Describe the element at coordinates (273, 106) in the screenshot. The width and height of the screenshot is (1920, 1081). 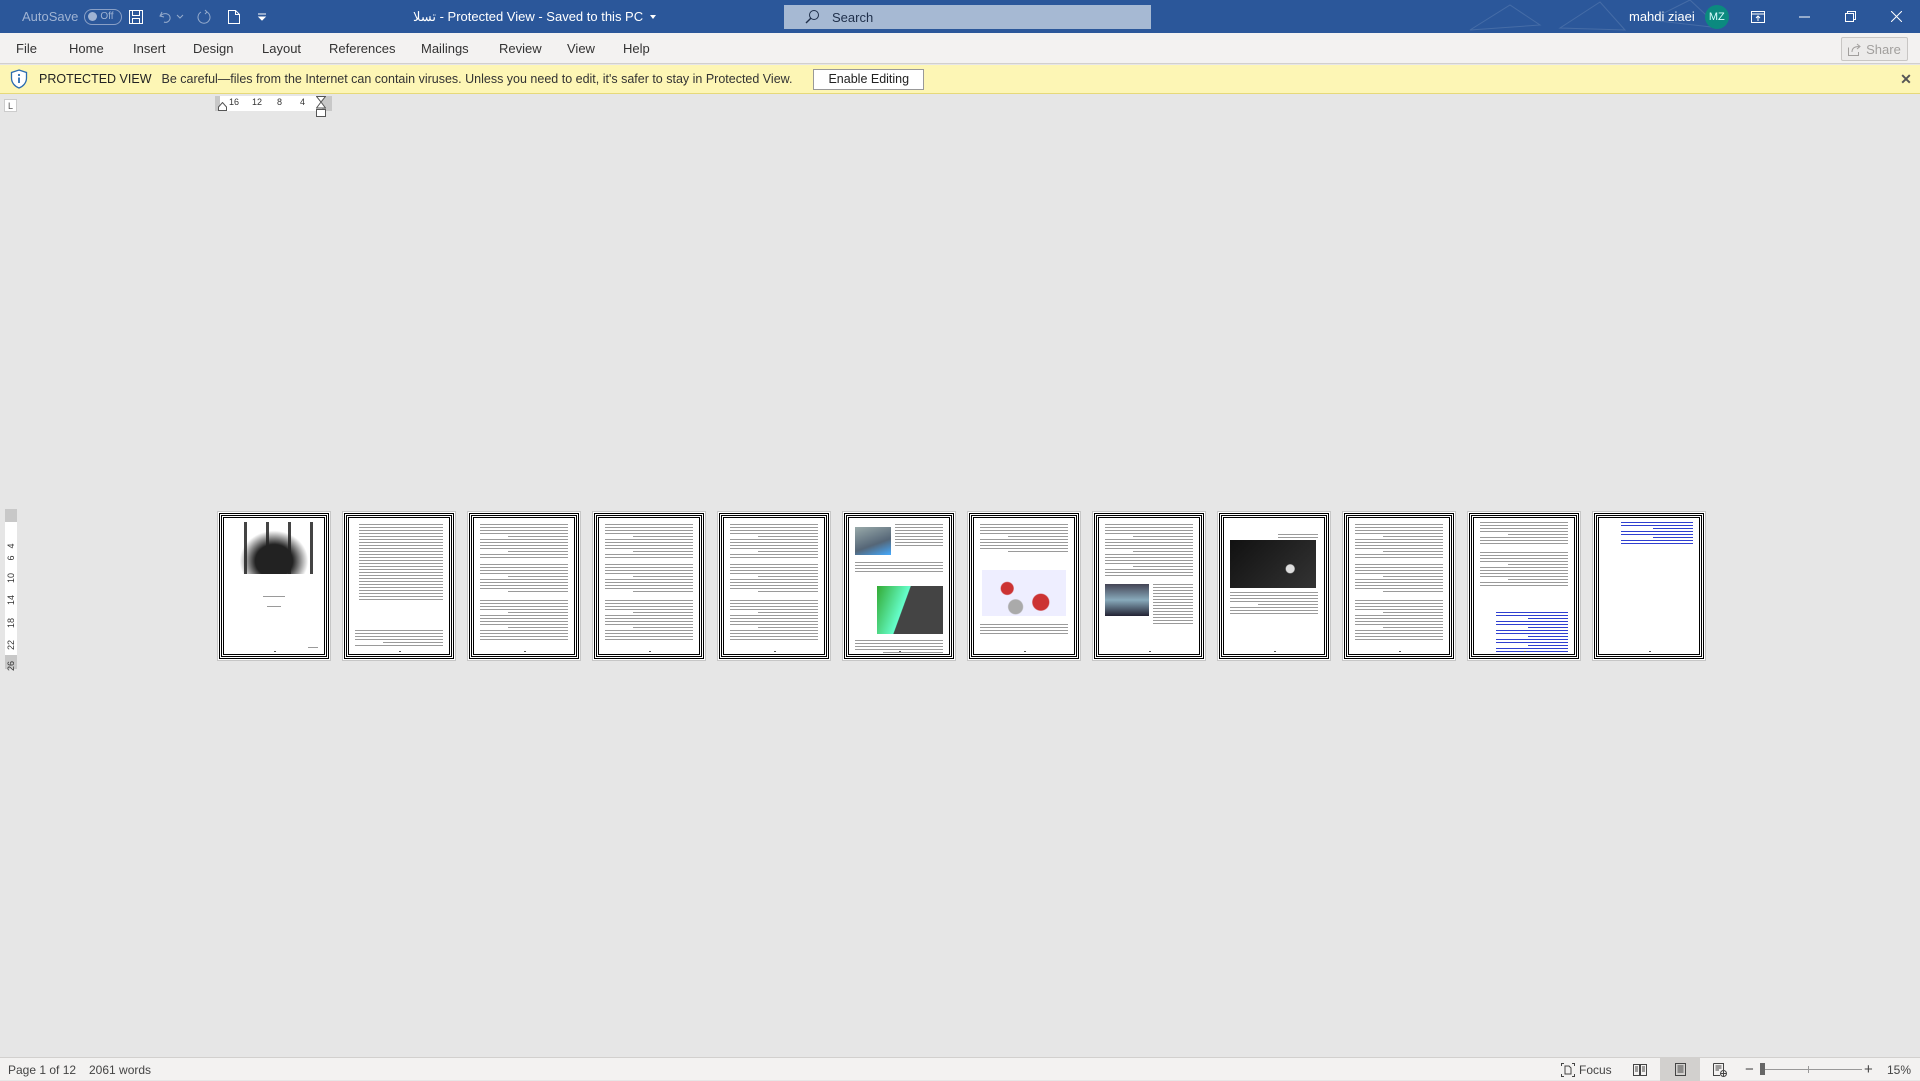
I see `horizontal-ruler: 16 12 8 4` at that location.